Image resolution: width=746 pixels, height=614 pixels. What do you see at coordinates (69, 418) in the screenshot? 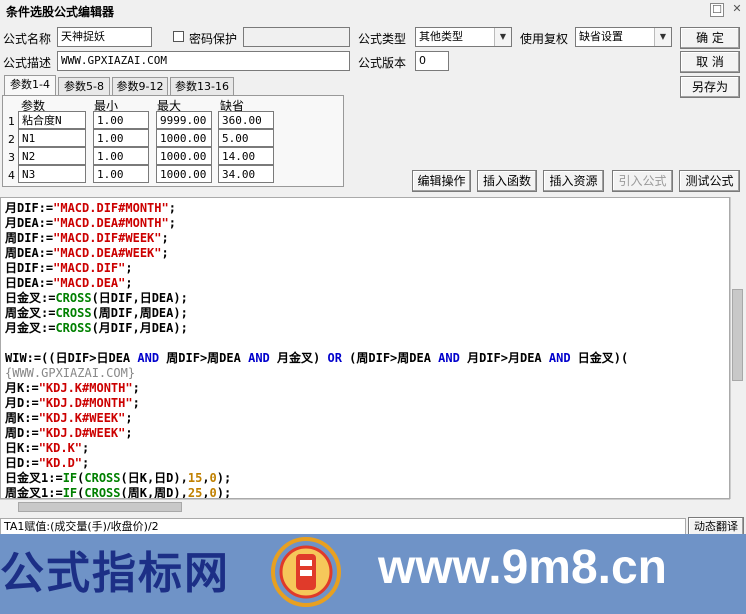
I see `code-line: 周K:="KDJ.K#WEEK";` at bounding box center [69, 418].